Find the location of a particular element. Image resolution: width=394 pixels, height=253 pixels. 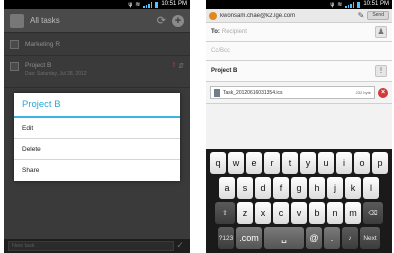

cc-bcc-field: Cc/Bcc is located at coordinates (299, 51).